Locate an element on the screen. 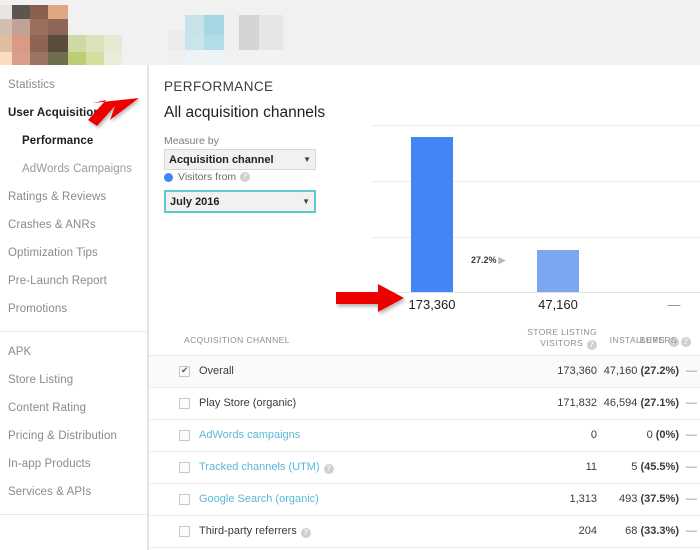 The height and width of the screenshot is (550, 700). sidebar-item-adwords-campaigns: AdWords Campaigns is located at coordinates (73, 169).